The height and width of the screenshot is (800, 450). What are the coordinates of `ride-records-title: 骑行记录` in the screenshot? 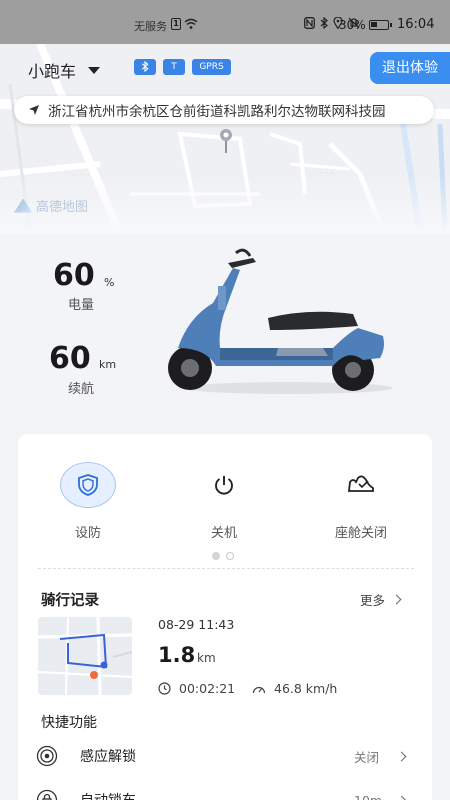 It's located at (70, 601).